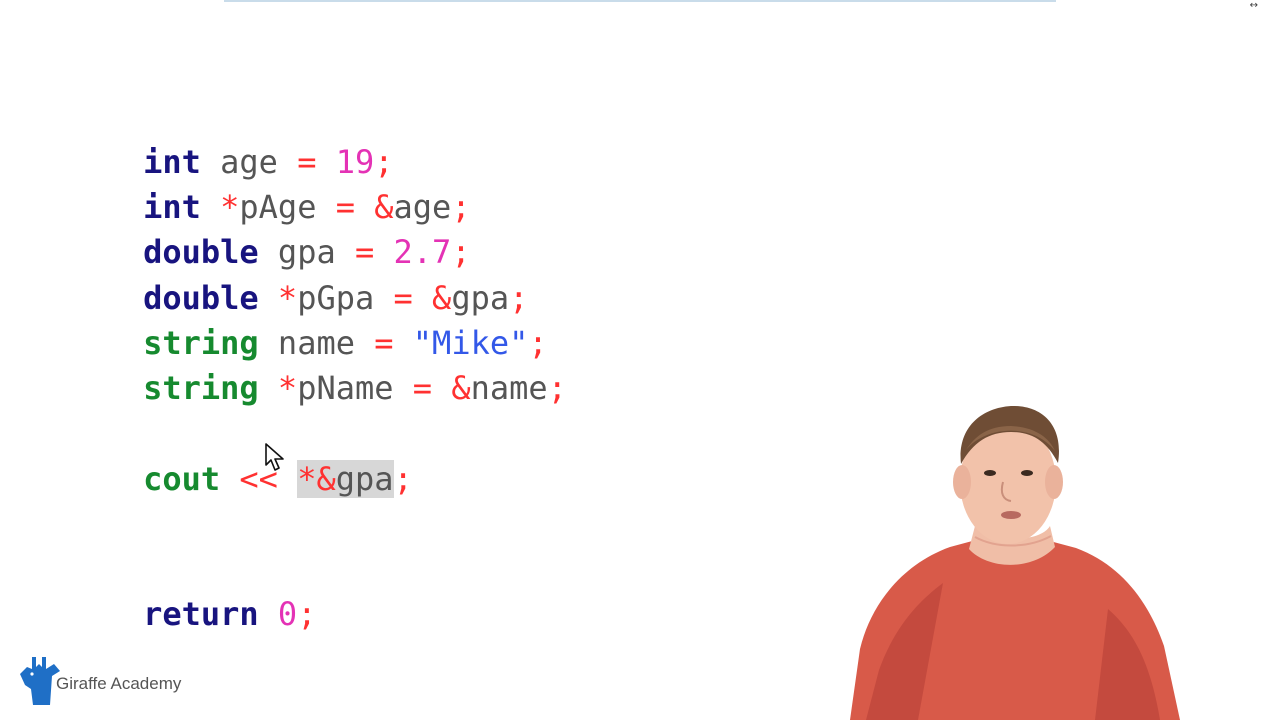  What do you see at coordinates (1253, 5) in the screenshot?
I see `resize-icon: ↔` at bounding box center [1253, 5].